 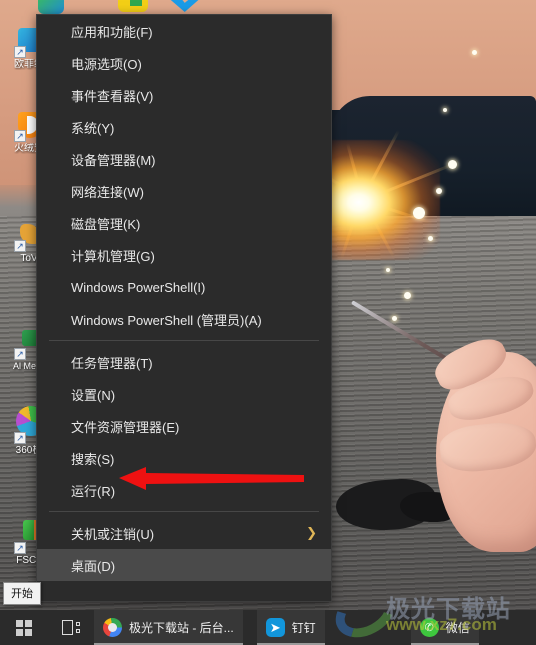 What do you see at coordinates (290, 627) in the screenshot?
I see `taskbar-app-dingtalk: ➤ 钉钉` at bounding box center [290, 627].